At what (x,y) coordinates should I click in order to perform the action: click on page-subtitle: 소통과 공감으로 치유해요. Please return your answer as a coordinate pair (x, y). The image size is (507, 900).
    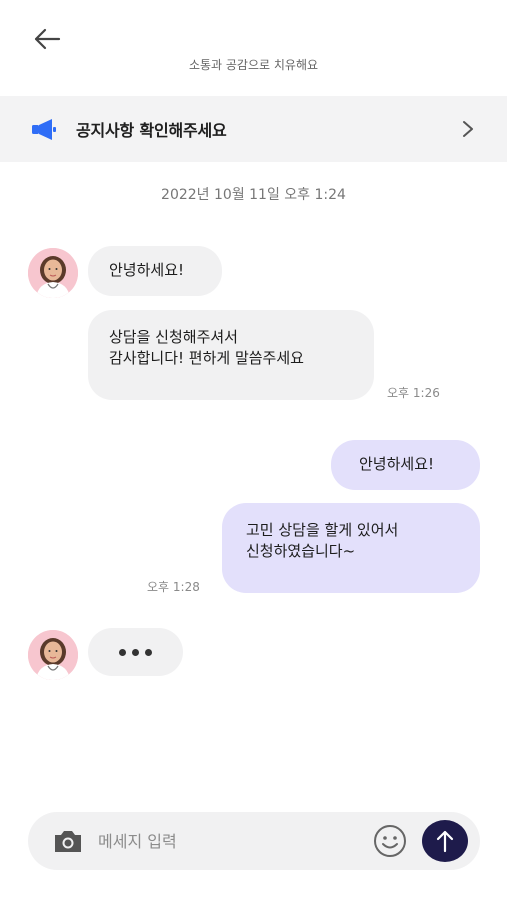
    Looking at the image, I should click on (253, 65).